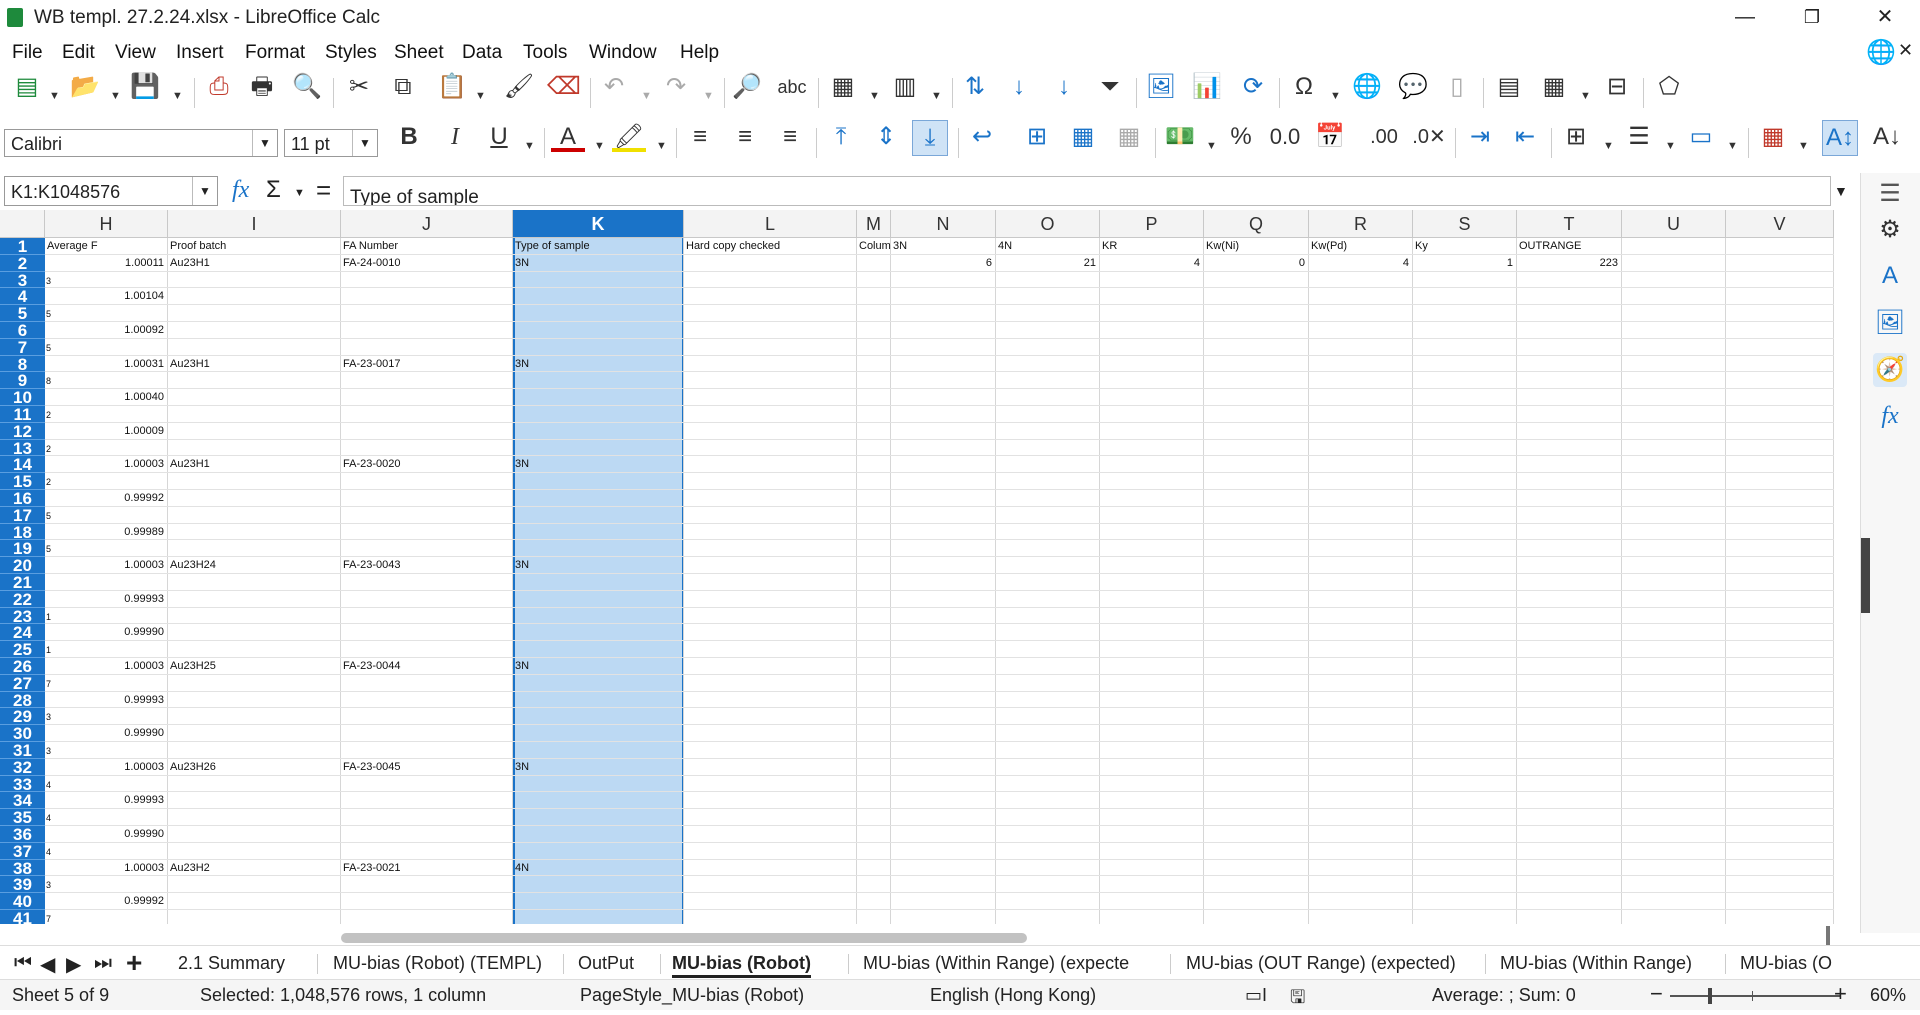  Describe the element at coordinates (419, 53) in the screenshot. I see `menu-sheet: Sheet` at that location.